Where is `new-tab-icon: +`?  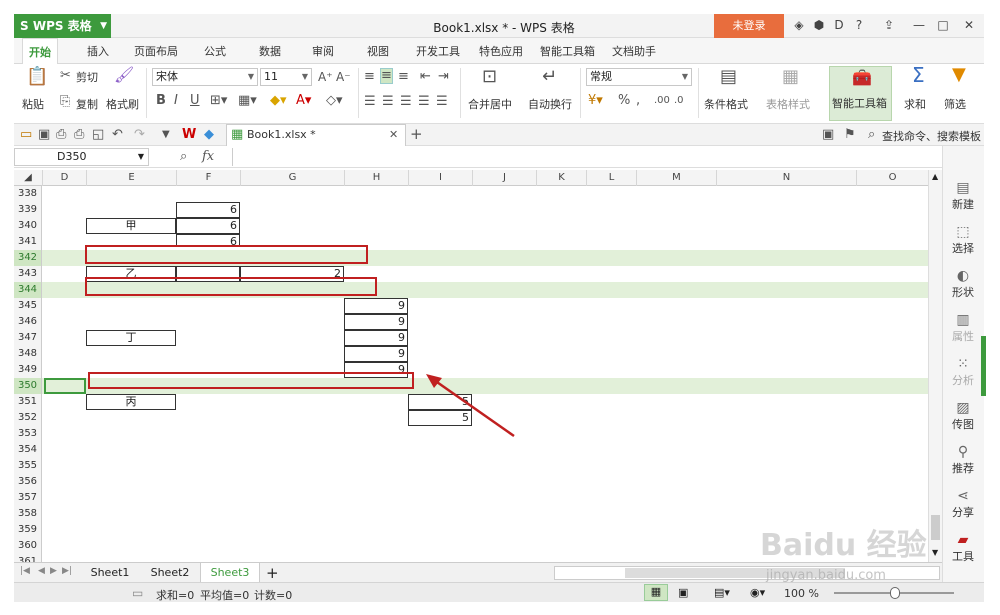 new-tab-icon: + is located at coordinates (416, 134).